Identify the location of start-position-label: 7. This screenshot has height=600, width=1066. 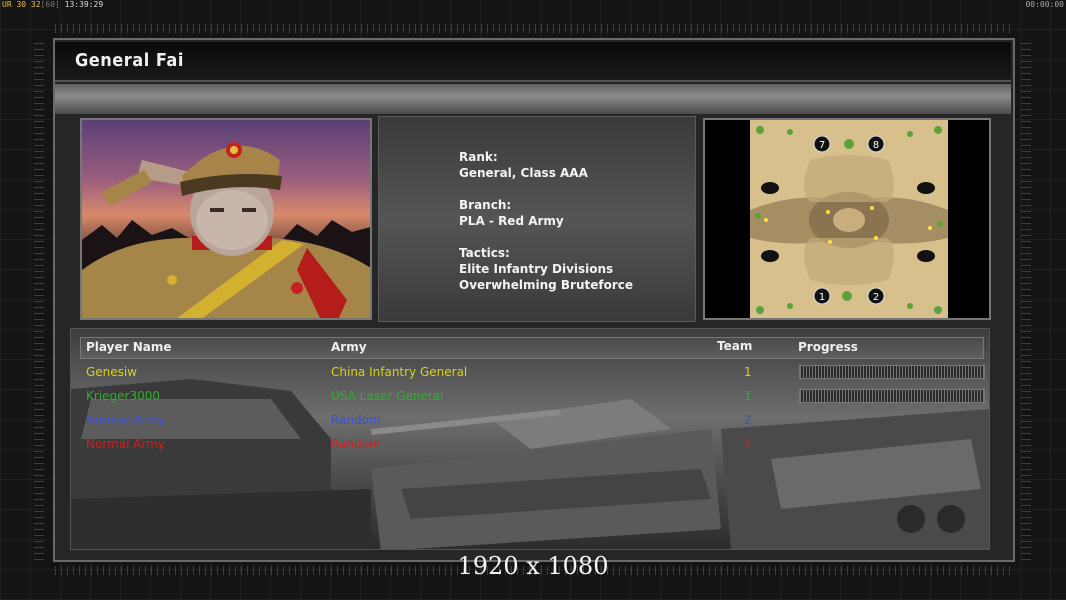
(822, 145).